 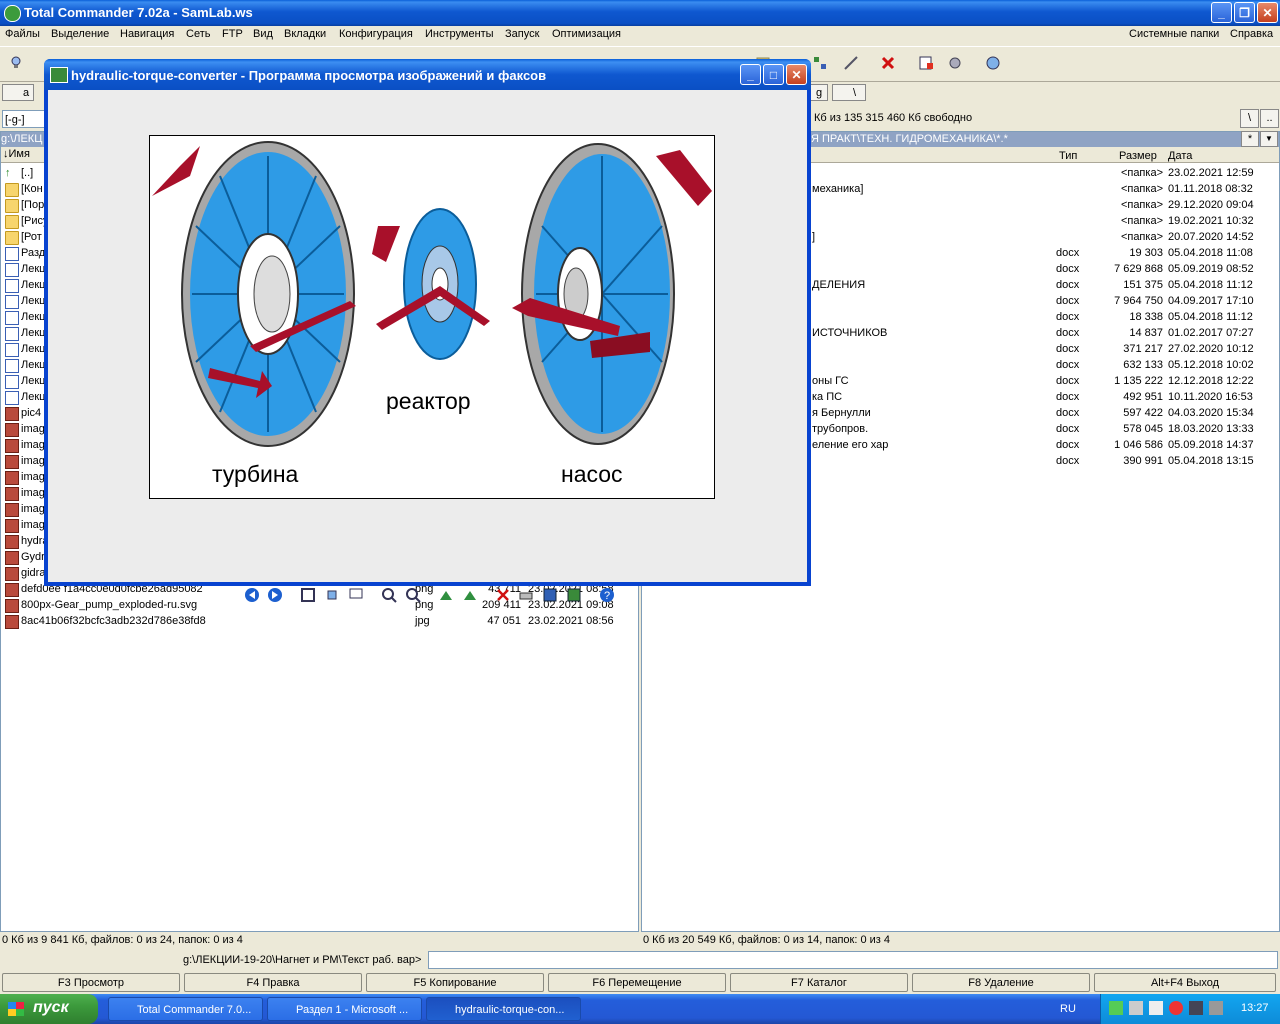 I want to click on menu-selection: Выделение, so click(x=80, y=34).